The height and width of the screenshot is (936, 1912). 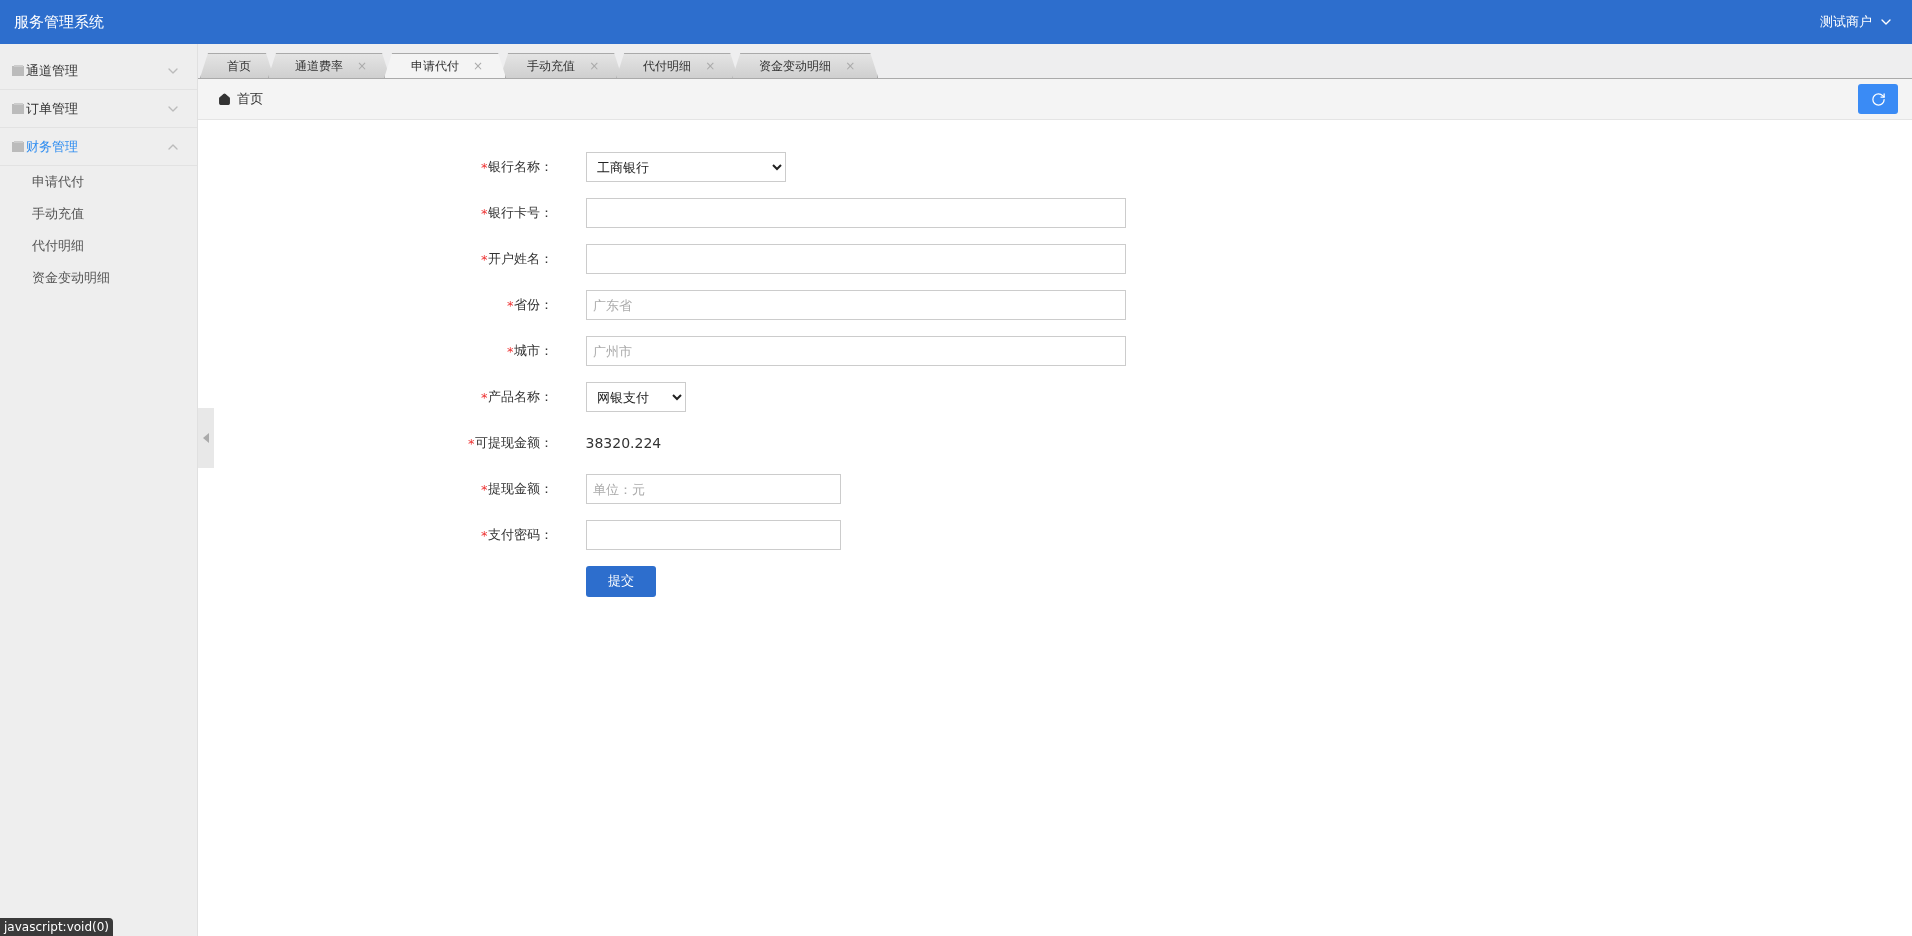 What do you see at coordinates (685, 167) in the screenshot?
I see `select-dropdown: 工商银行` at bounding box center [685, 167].